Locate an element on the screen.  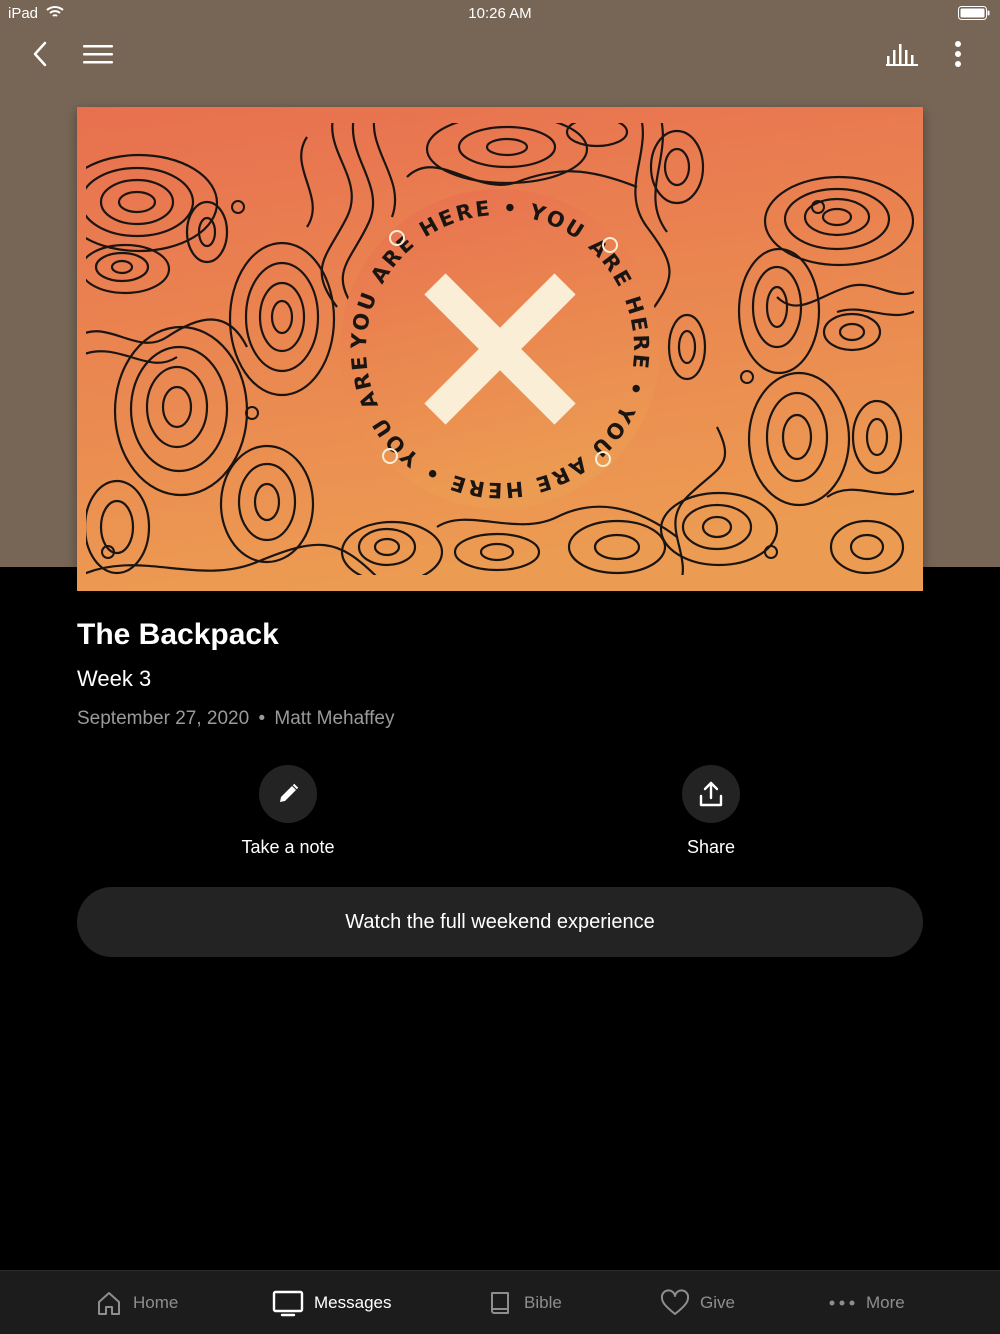
share-circle is located at coordinates (711, 794).